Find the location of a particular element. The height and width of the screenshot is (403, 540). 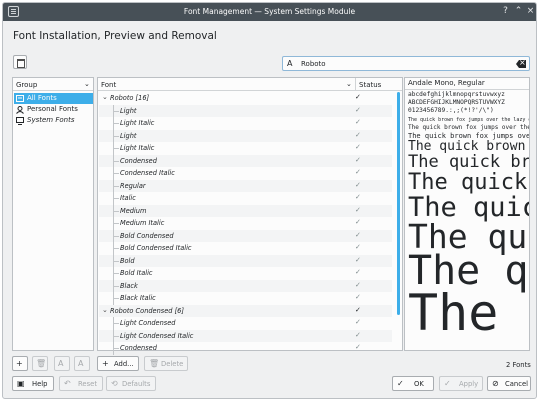

chevron-down-icon: ⌄ is located at coordinates (349, 84).